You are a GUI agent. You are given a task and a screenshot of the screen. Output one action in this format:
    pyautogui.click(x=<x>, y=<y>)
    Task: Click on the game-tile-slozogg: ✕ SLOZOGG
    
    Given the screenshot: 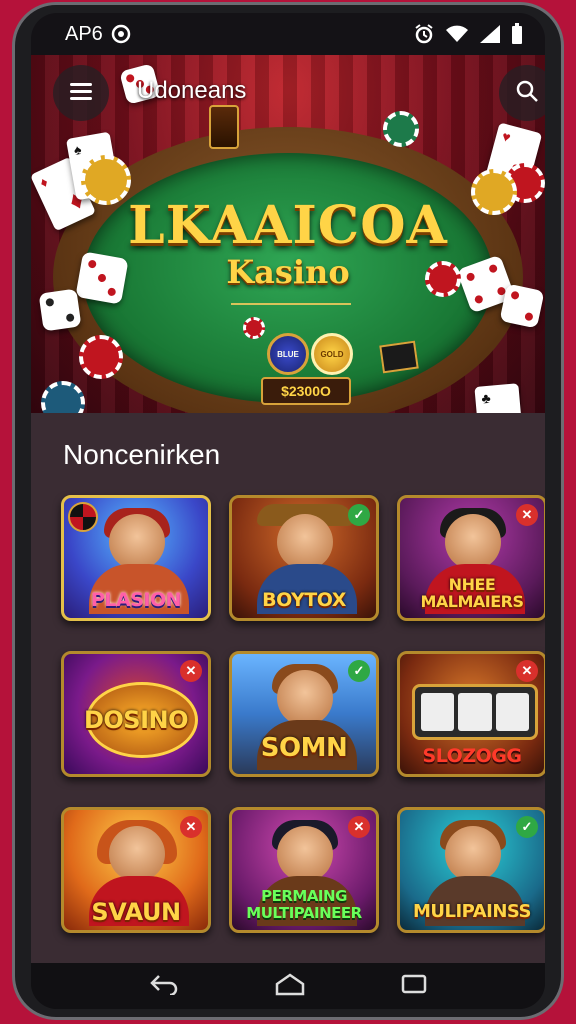 What is the action you would take?
    pyautogui.click(x=471, y=714)
    